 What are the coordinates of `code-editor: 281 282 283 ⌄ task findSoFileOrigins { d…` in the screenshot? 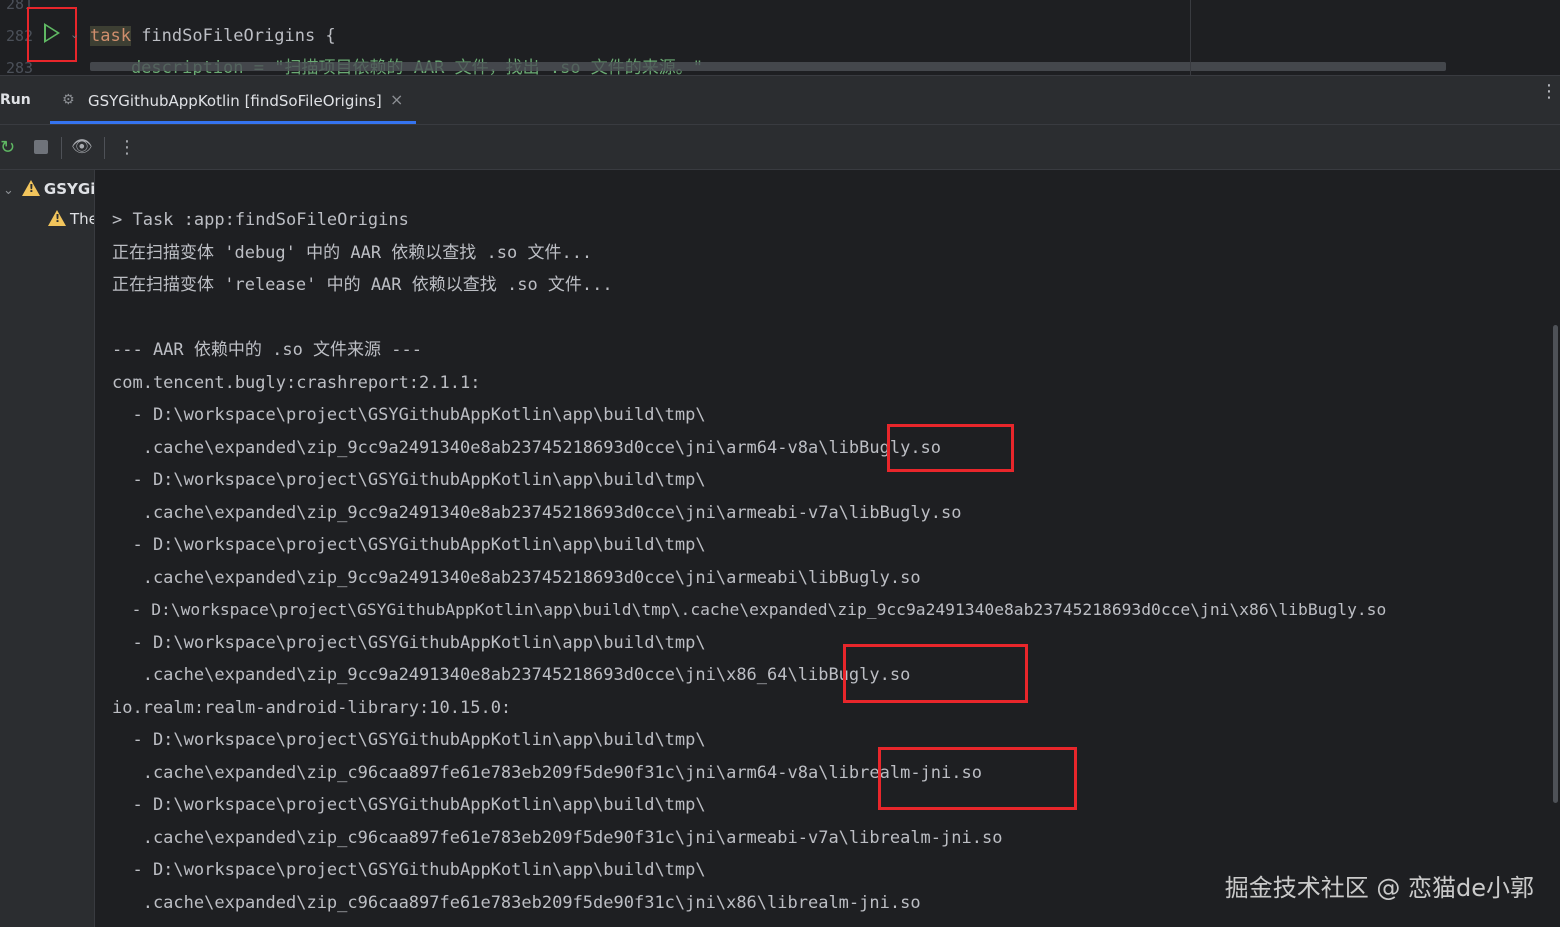 It's located at (780, 37).